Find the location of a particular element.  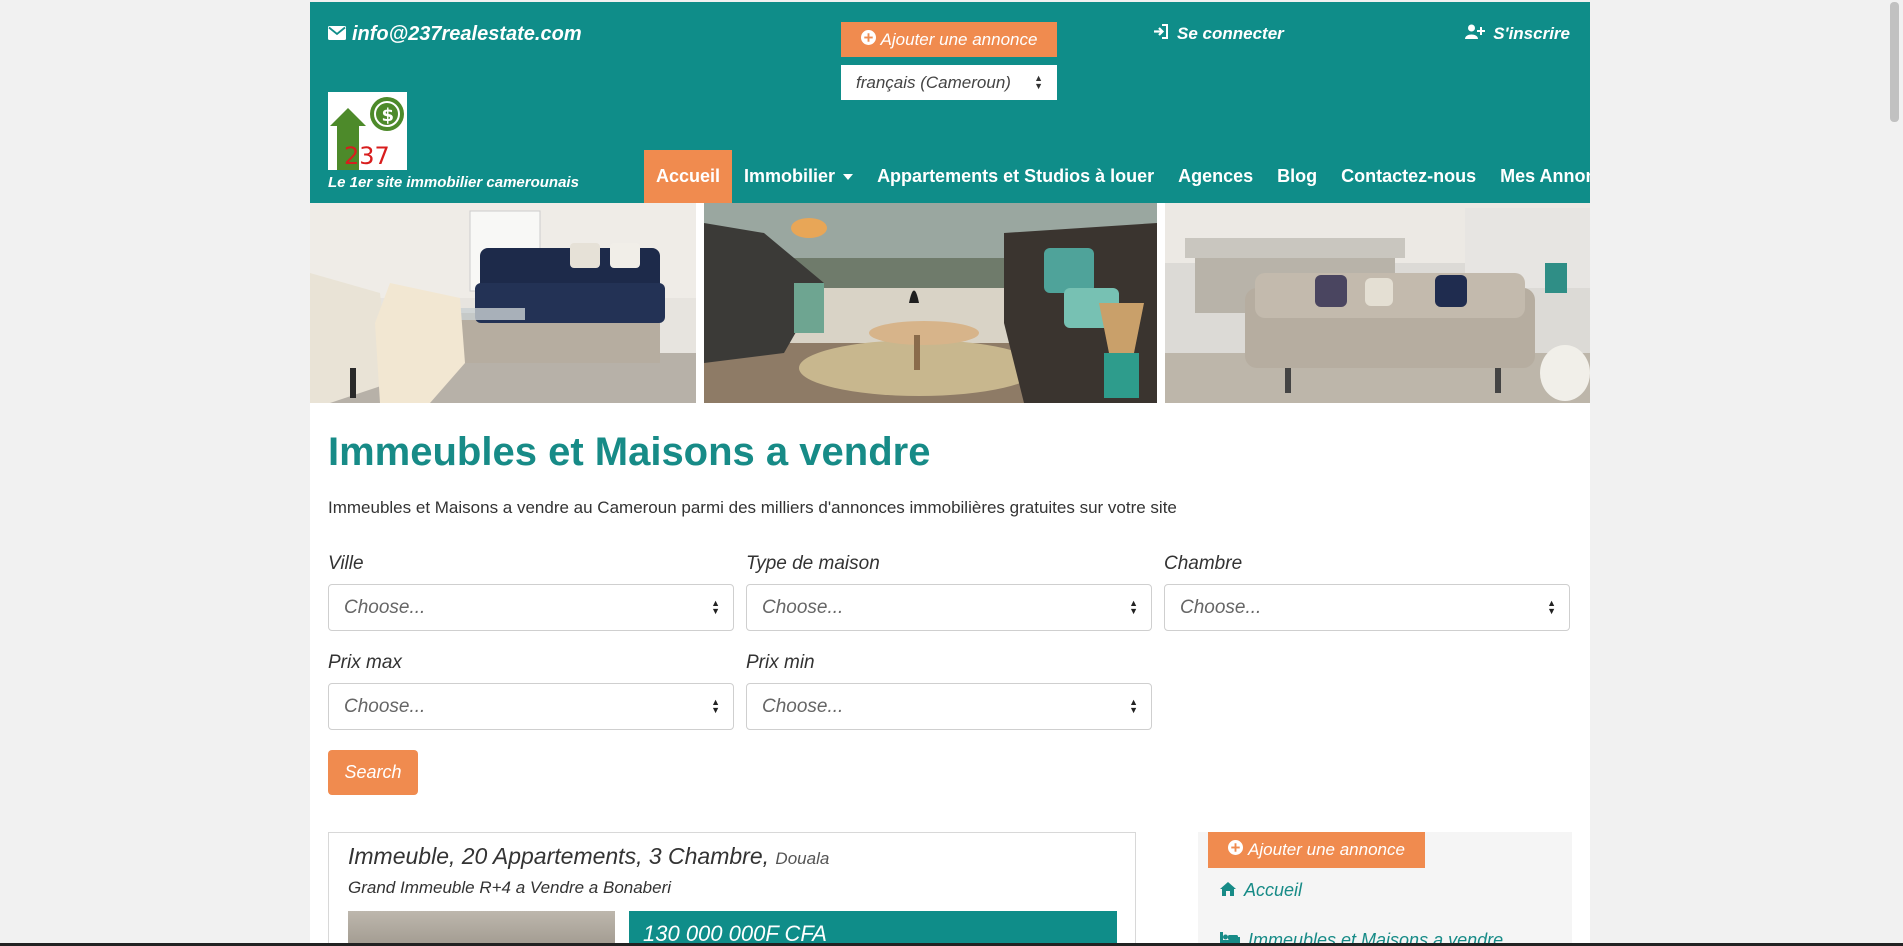

type-maison-select: Choose... ▲ ▼ is located at coordinates (949, 607).